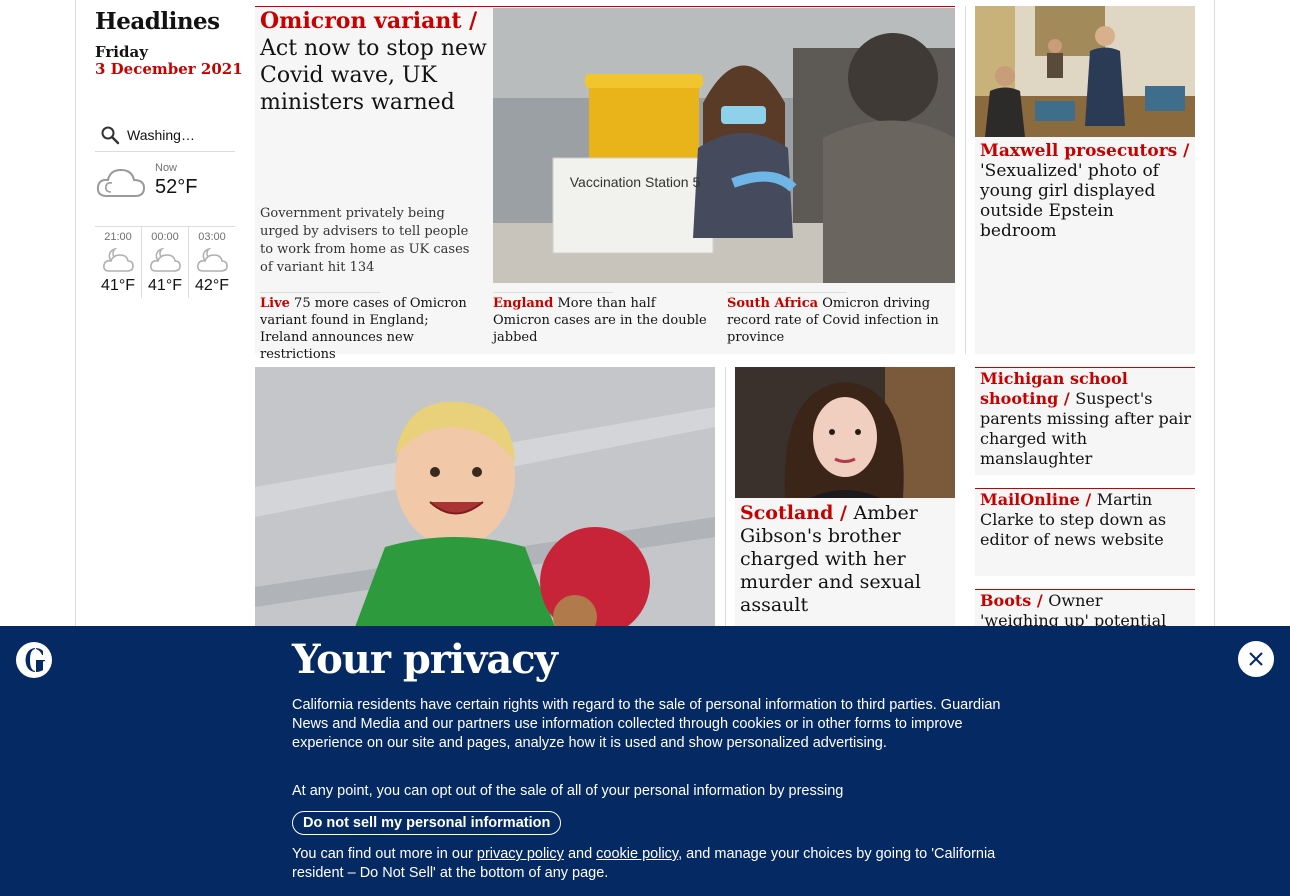  What do you see at coordinates (580, 854) in the screenshot?
I see `privacy-p3-and: and` at bounding box center [580, 854].